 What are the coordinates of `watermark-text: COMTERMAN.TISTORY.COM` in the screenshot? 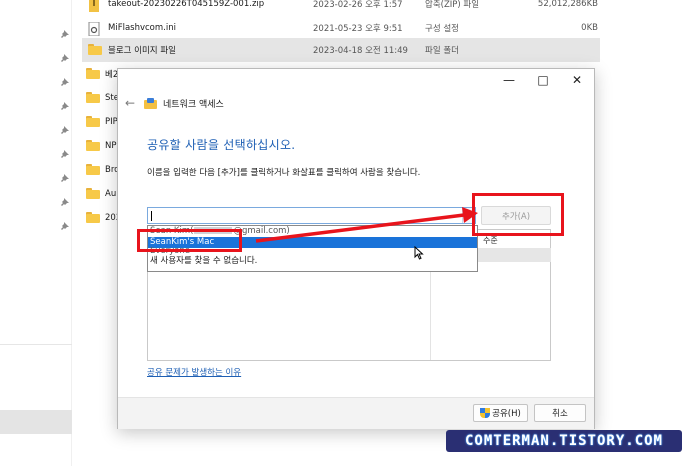 It's located at (564, 441).